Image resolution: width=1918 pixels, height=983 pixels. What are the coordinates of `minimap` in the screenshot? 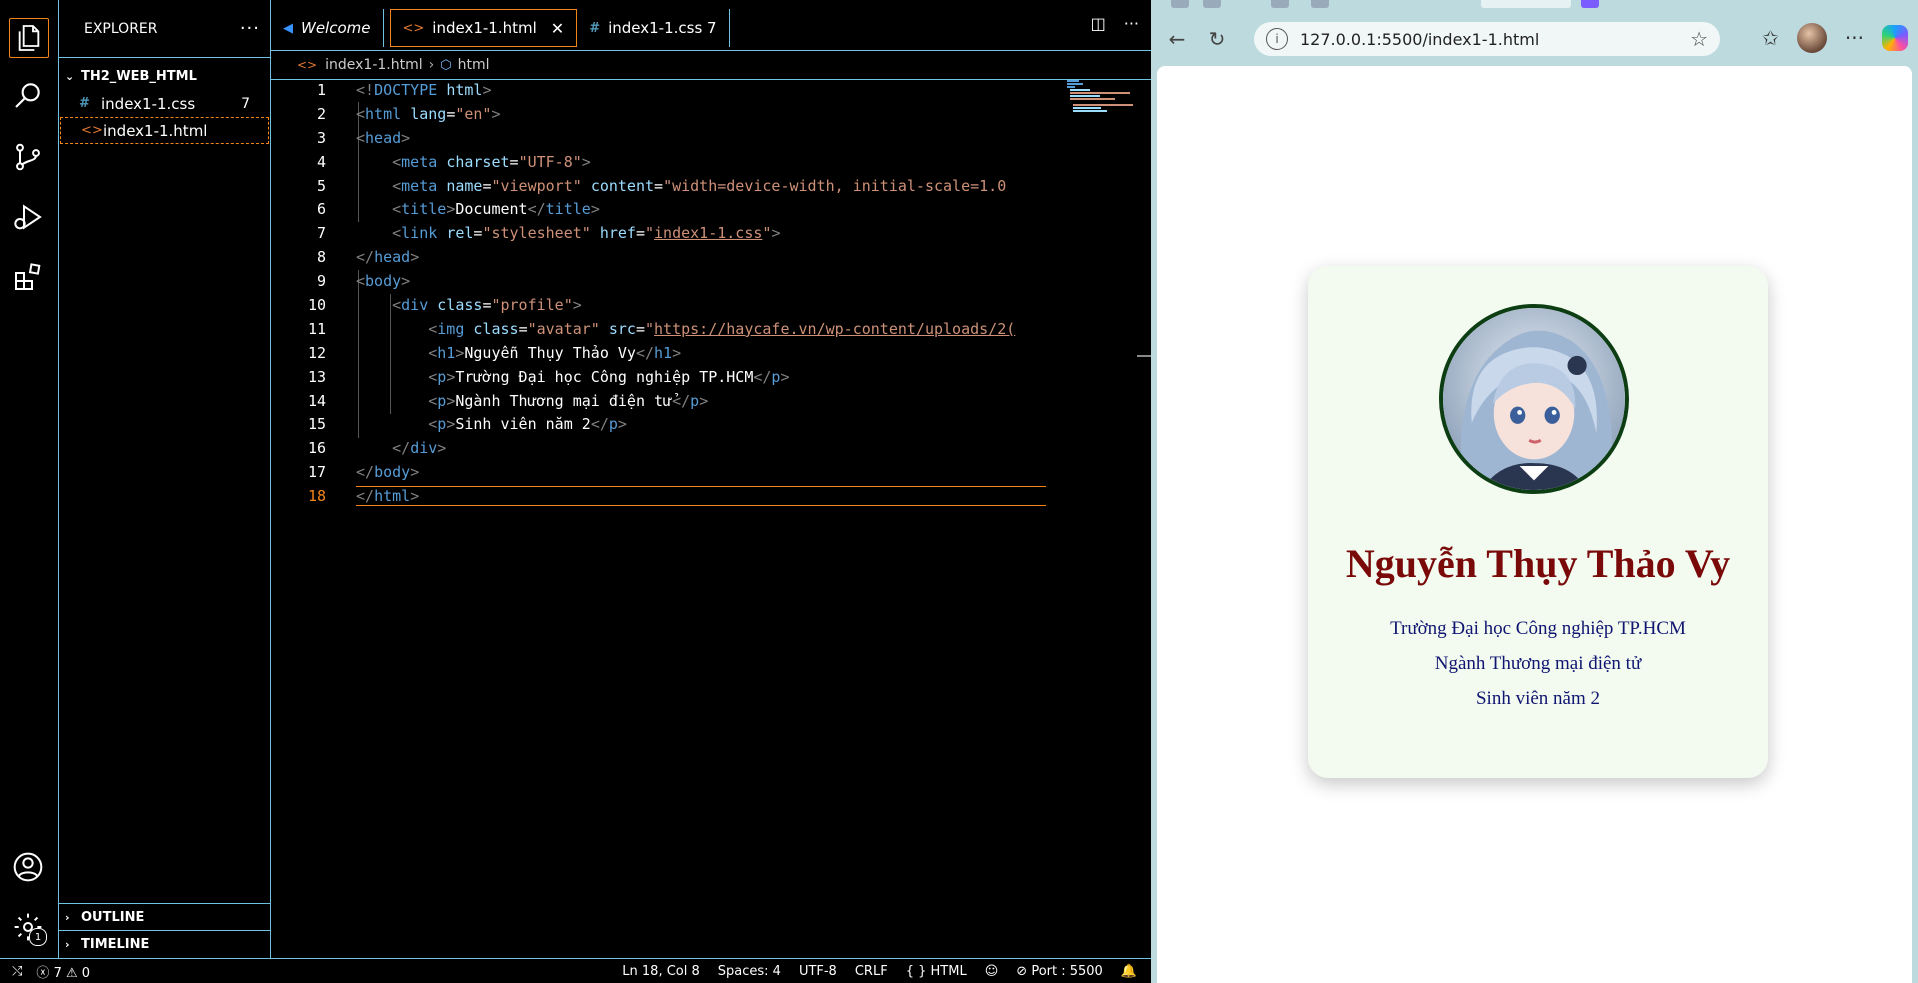 It's located at (1102, 98).